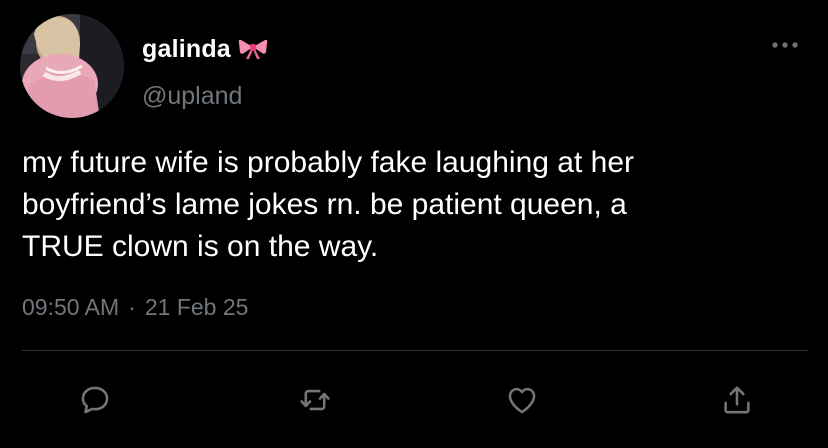 The image size is (828, 448). I want to click on share-button, so click(737, 400).